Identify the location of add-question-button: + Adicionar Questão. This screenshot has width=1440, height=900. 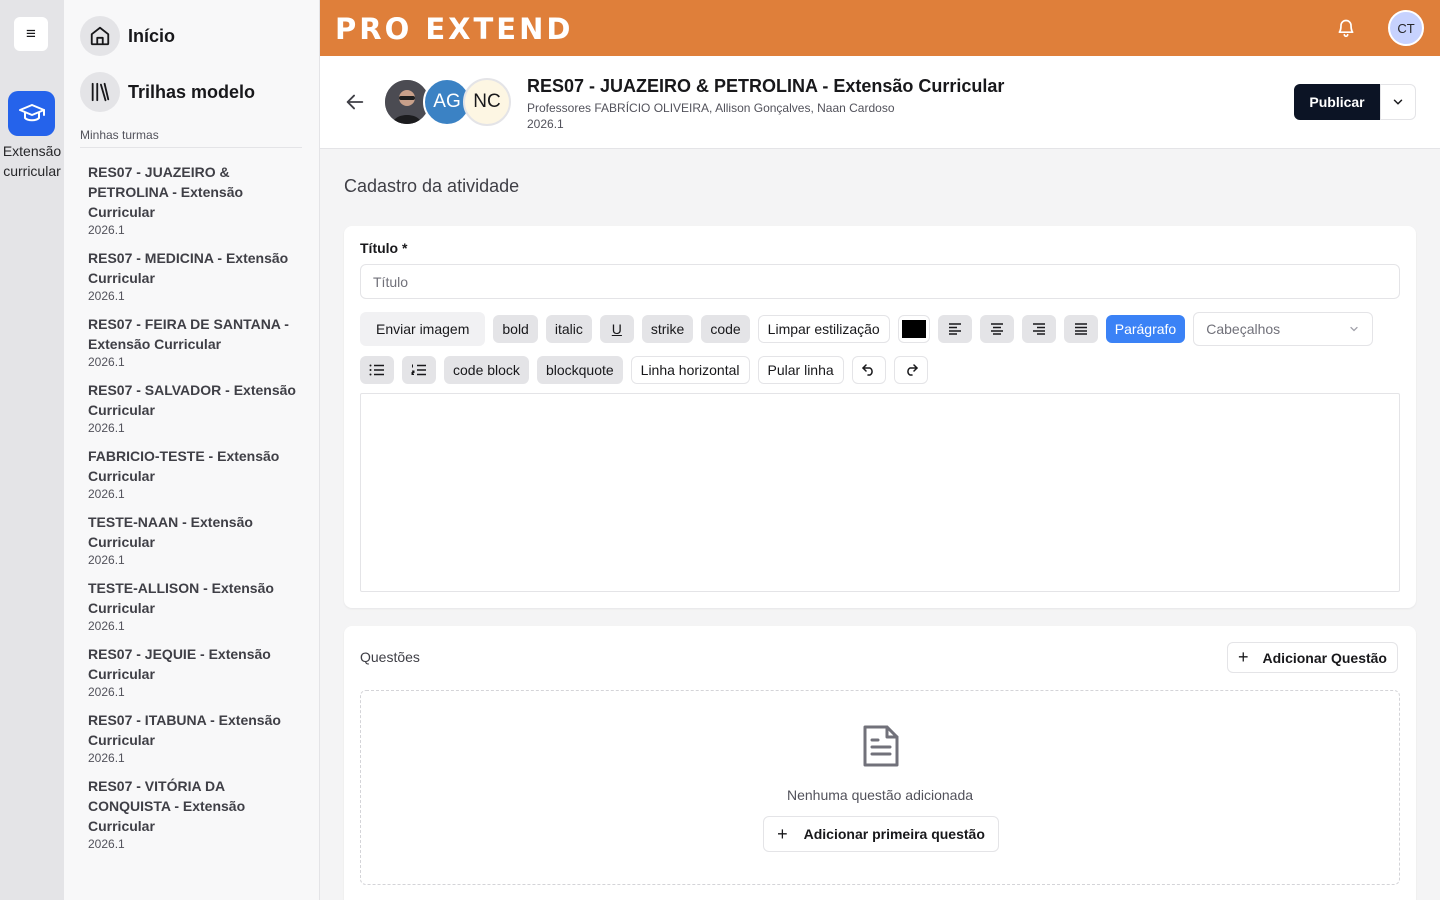
(1312, 657).